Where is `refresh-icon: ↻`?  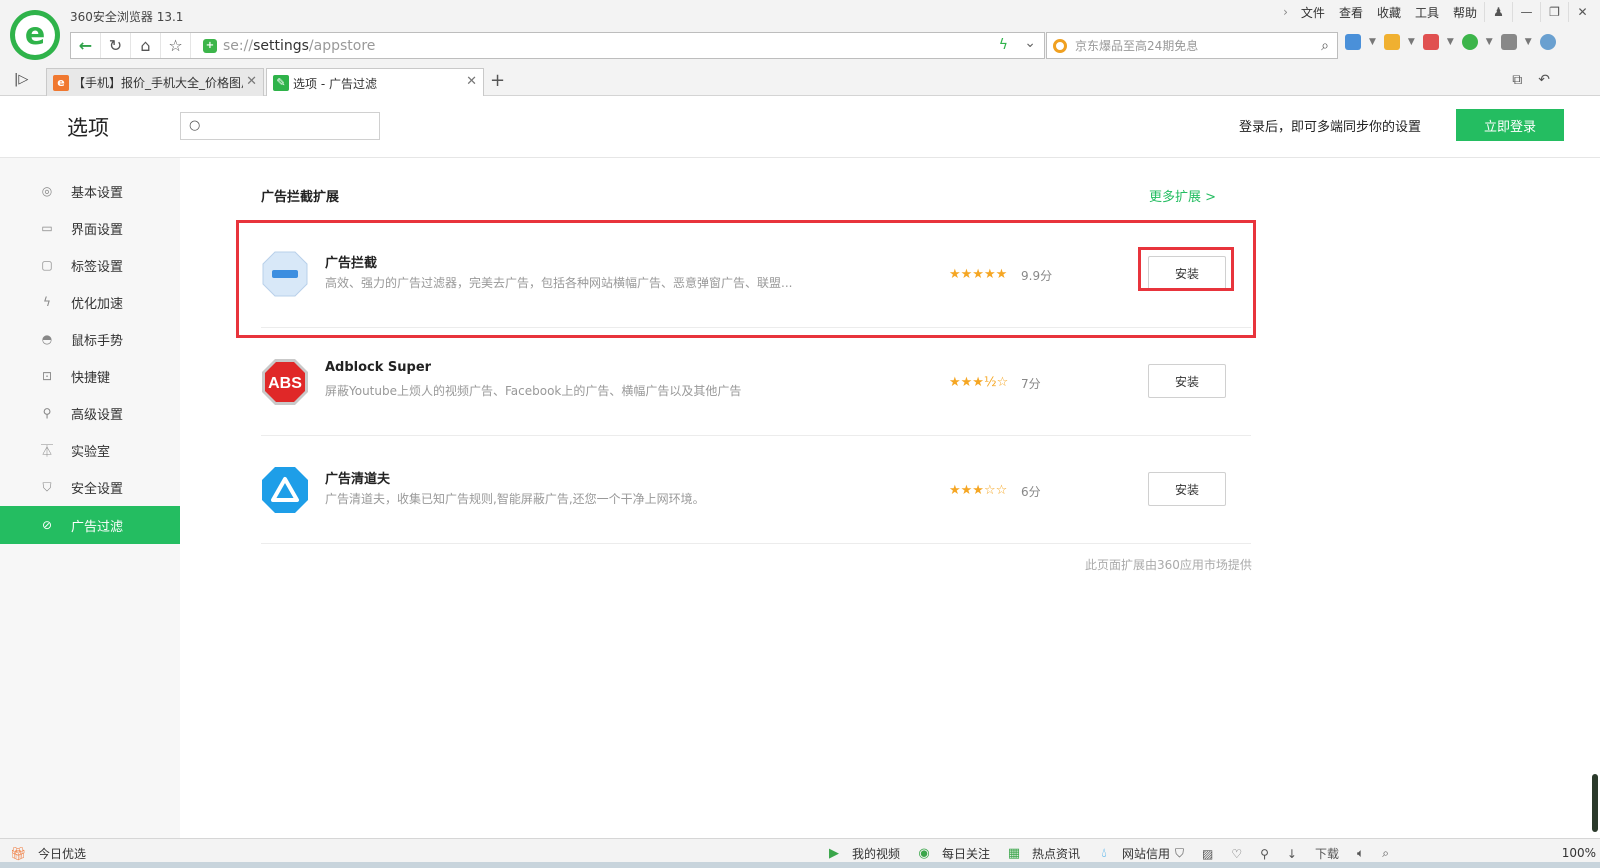
refresh-icon: ↻ is located at coordinates (116, 45).